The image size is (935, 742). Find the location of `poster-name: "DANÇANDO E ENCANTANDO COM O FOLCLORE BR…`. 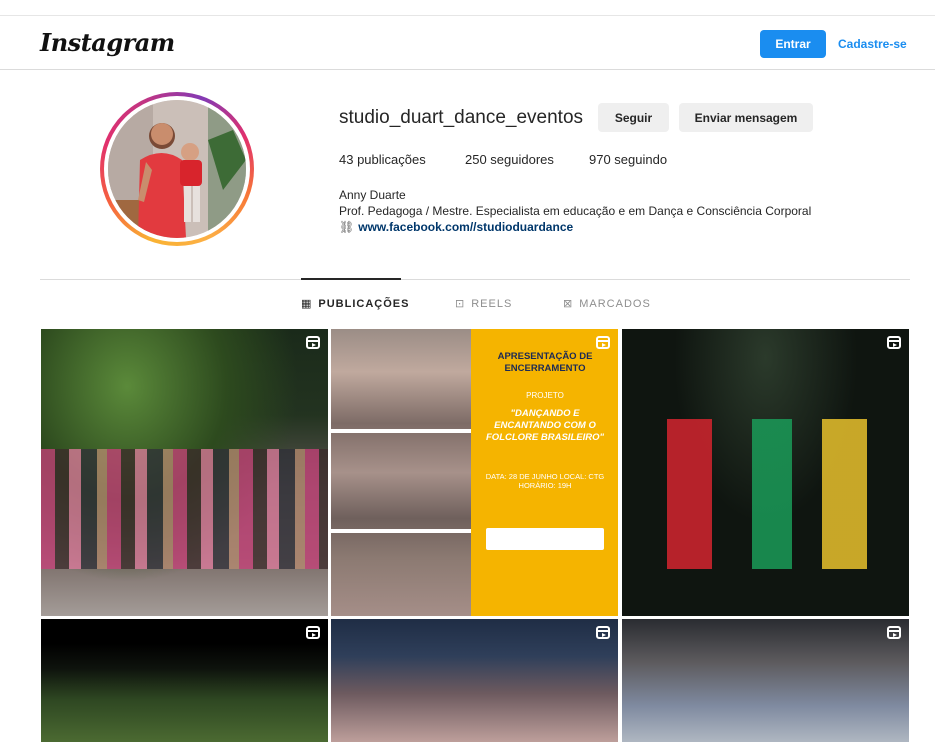

poster-name: "DANÇANDO E ENCANTANDO COM O FOLCLORE BR… is located at coordinates (545, 425).